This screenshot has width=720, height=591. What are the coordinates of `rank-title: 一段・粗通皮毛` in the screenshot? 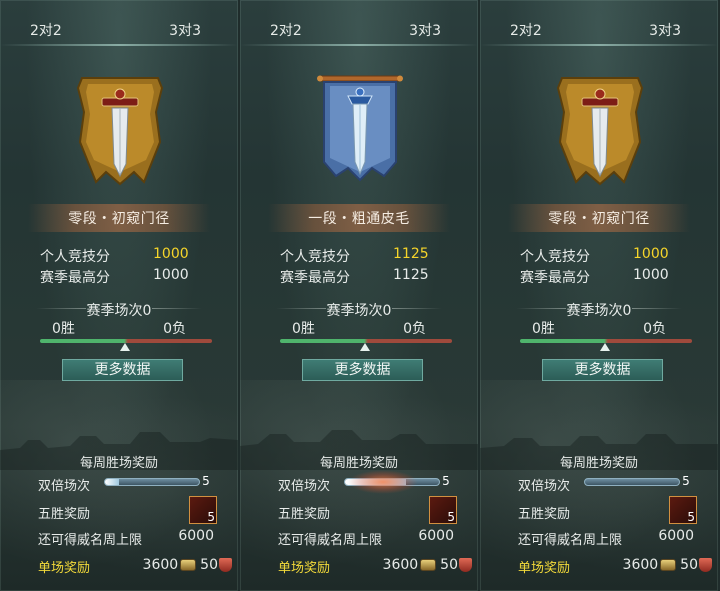 It's located at (359, 218).